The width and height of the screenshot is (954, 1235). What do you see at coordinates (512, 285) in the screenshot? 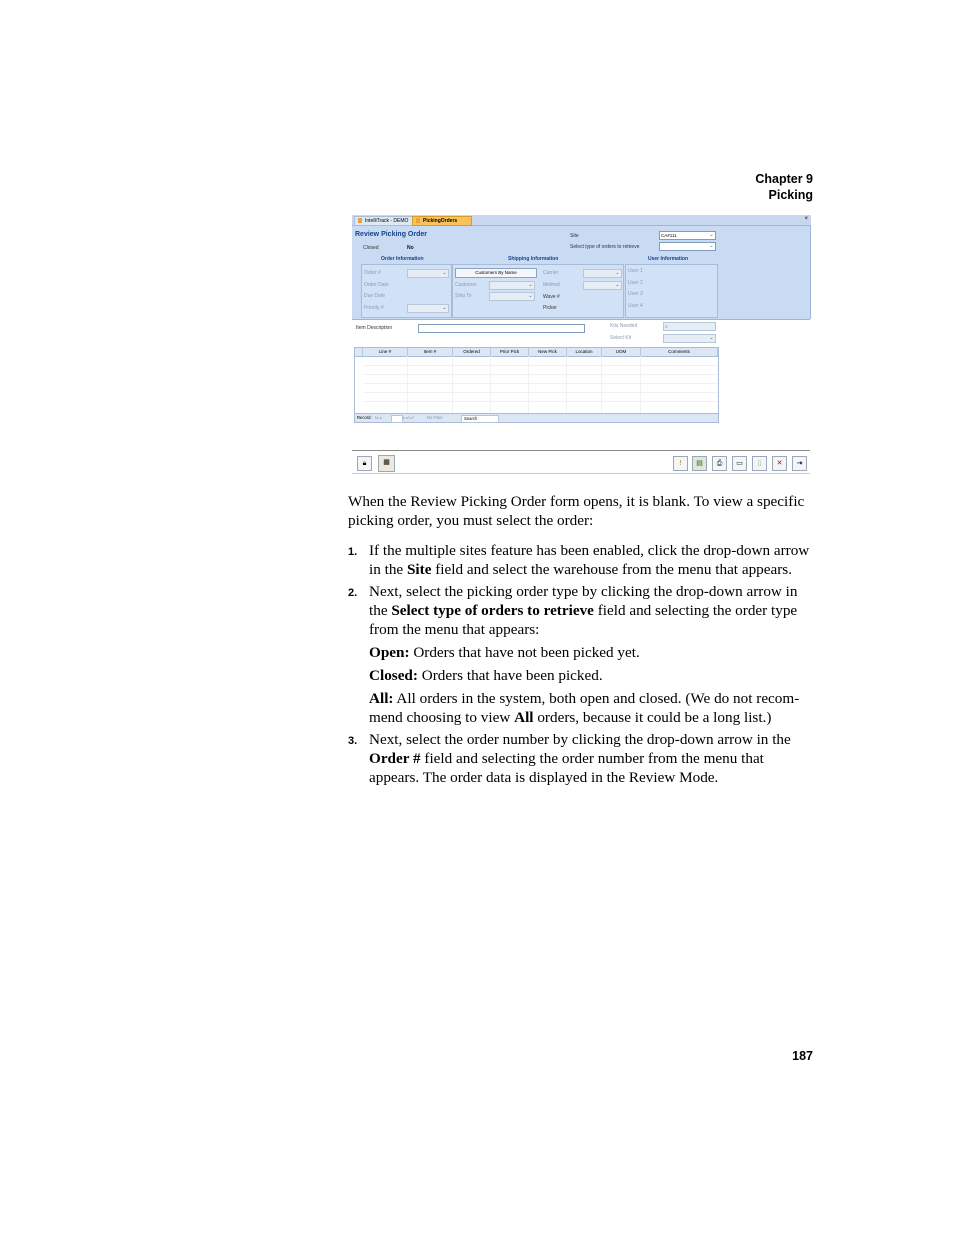
I see `customer-dropdown: ⌄` at bounding box center [512, 285].